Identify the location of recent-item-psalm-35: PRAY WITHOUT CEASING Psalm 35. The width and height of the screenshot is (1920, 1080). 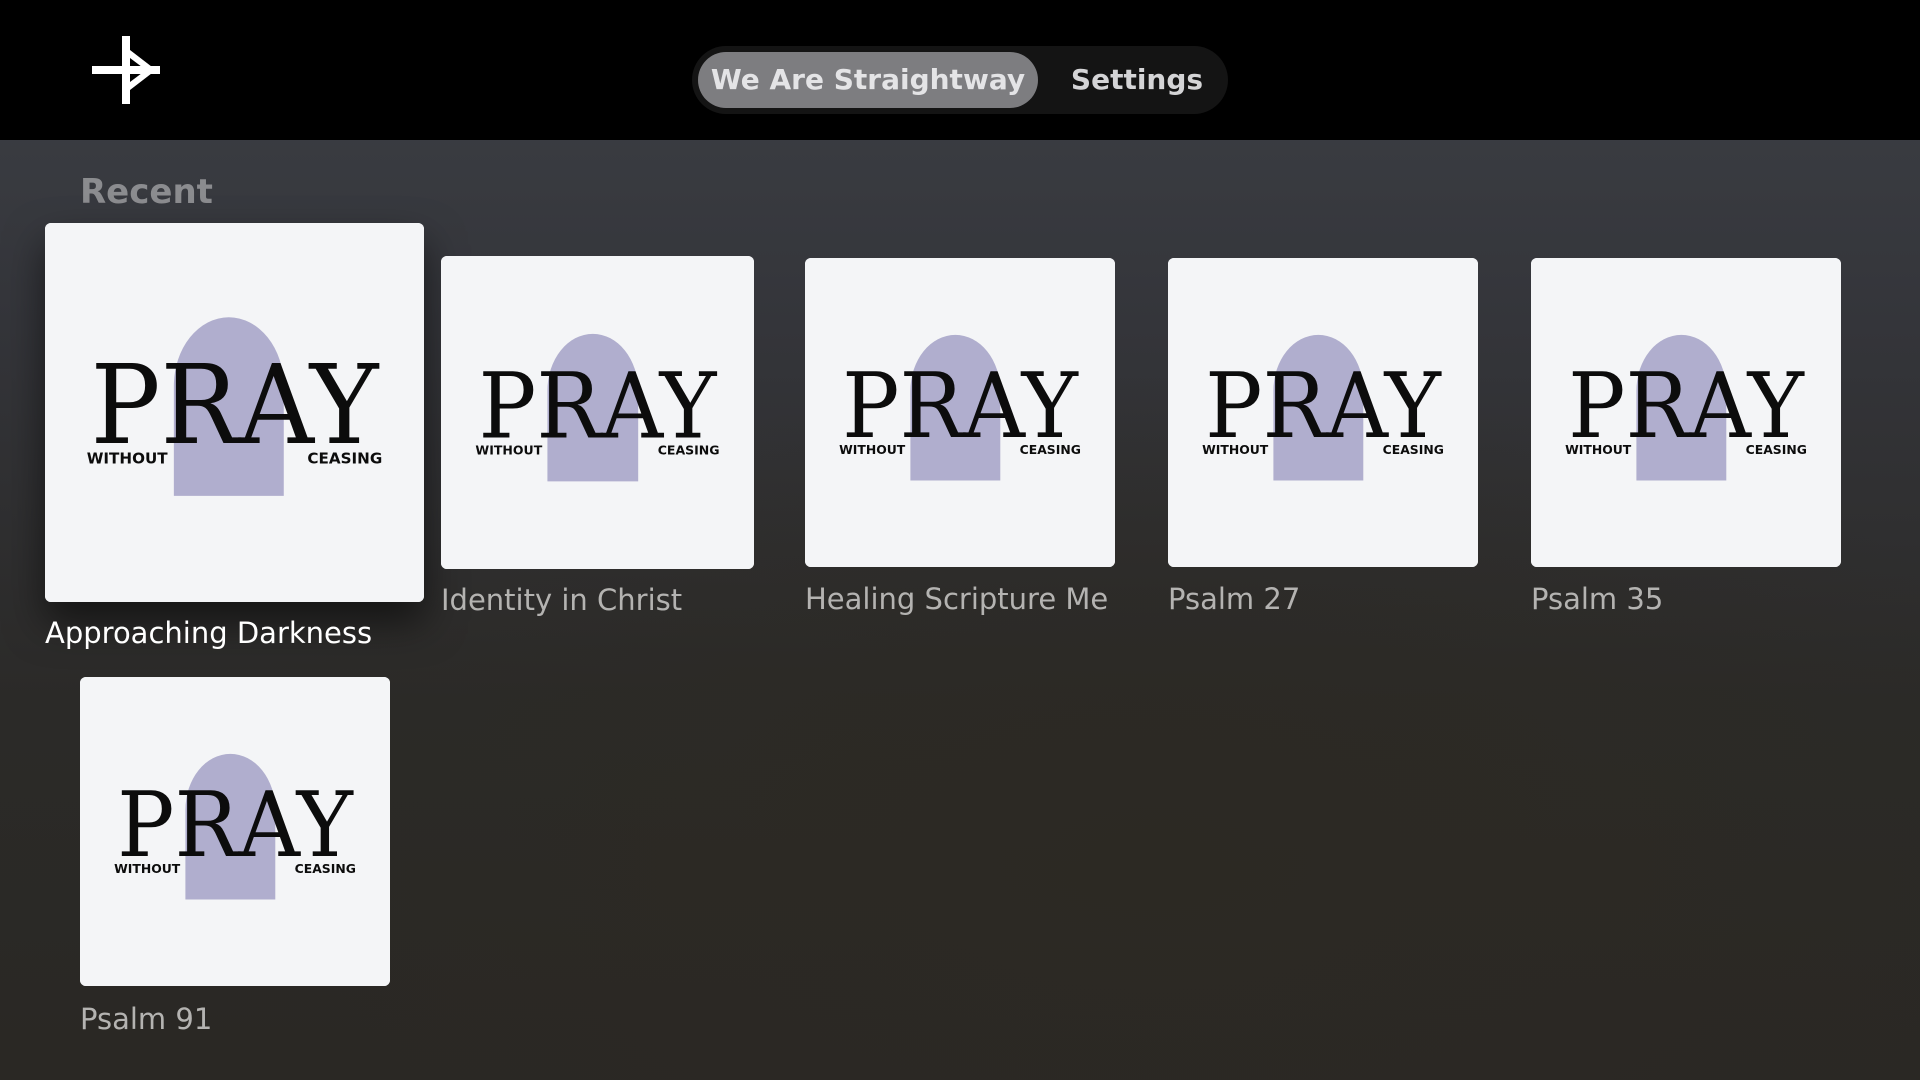
(1686, 443).